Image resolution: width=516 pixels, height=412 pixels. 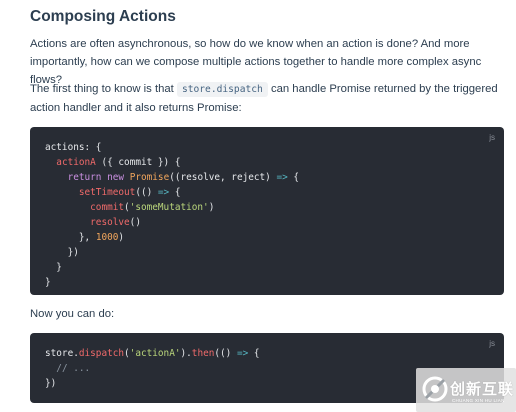 What do you see at coordinates (203, 353) in the screenshot?
I see `code-token: then` at bounding box center [203, 353].